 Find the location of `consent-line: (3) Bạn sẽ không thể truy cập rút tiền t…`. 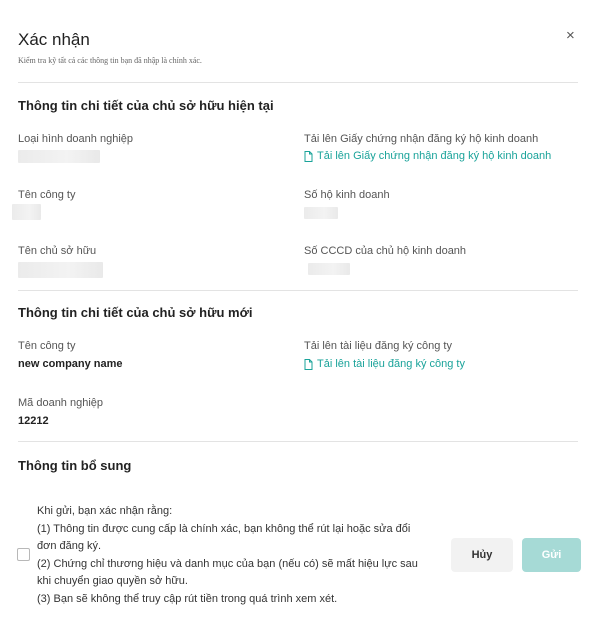

consent-line: (3) Bạn sẽ không thể truy cập rút tiền t… is located at coordinates (187, 598).